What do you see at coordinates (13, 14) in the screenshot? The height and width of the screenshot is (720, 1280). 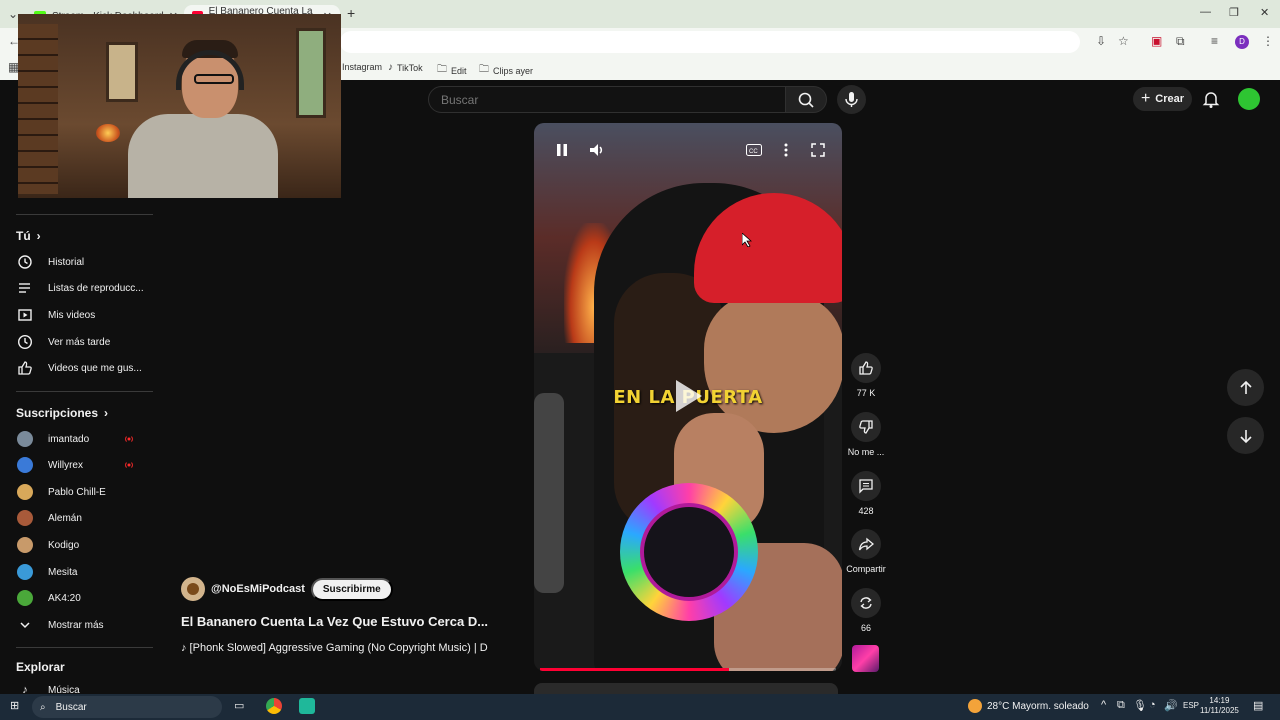 I see `tab-search-icon: ⌄` at bounding box center [13, 14].